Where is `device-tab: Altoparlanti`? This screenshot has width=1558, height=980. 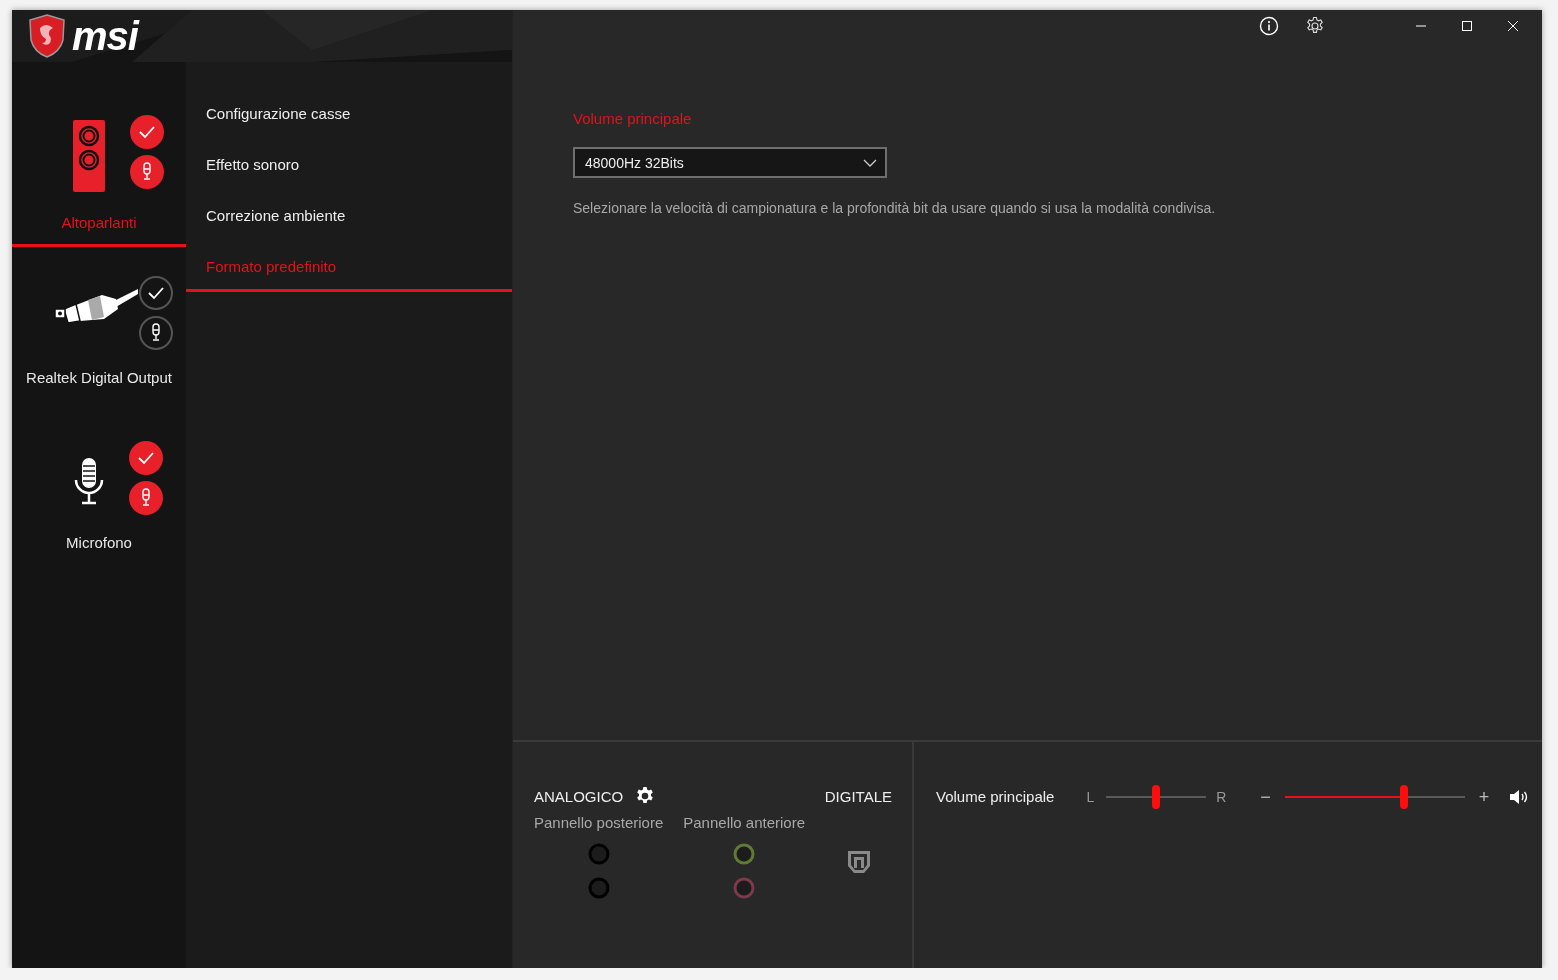 device-tab: Altoparlanti is located at coordinates (99, 159).